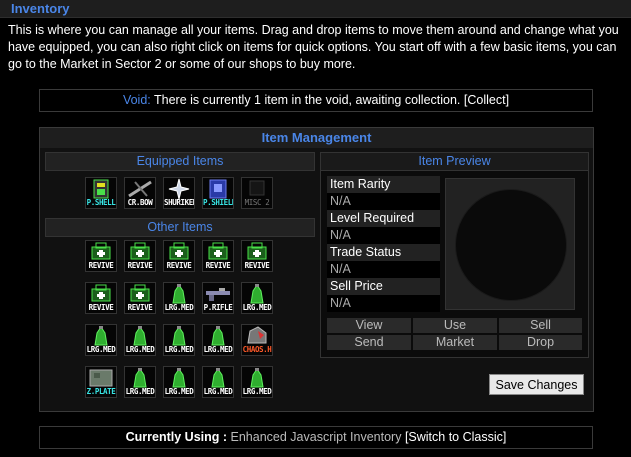 The height and width of the screenshot is (457, 631). What do you see at coordinates (176, 437) in the screenshot?
I see `currently-using-label: Currently Using :` at bounding box center [176, 437].